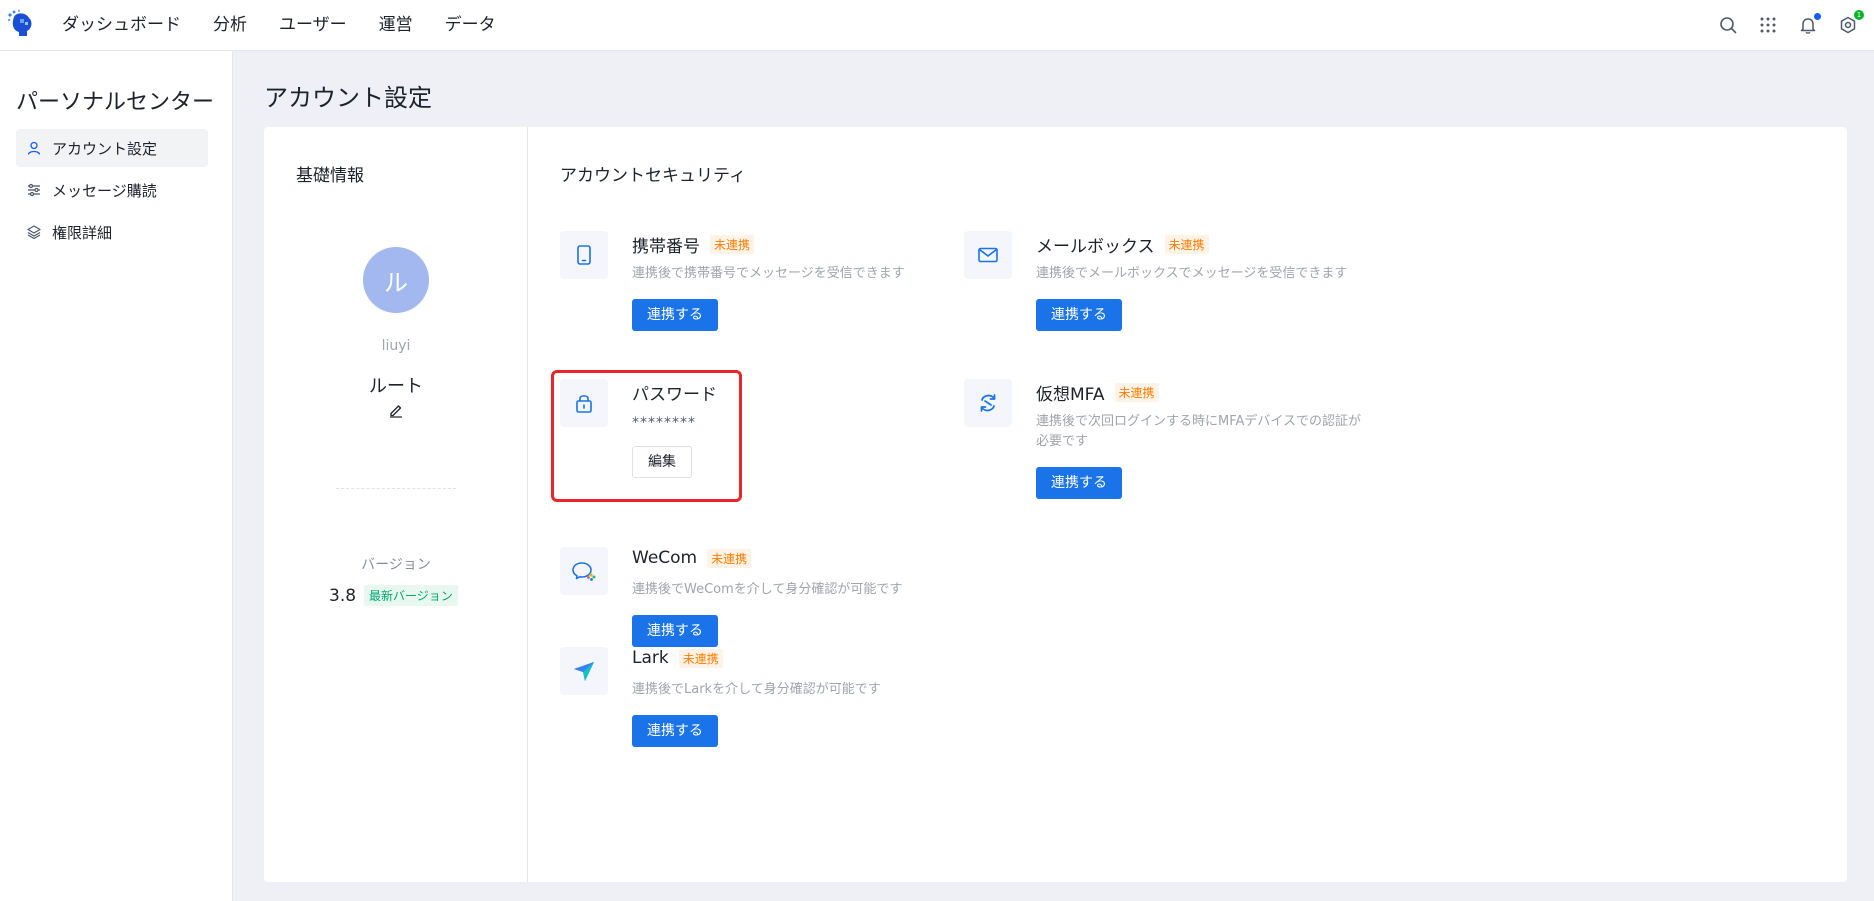 Image resolution: width=1874 pixels, height=901 pixels. Describe the element at coordinates (675, 731) in the screenshot. I see `link-lark-button: 連携する` at that location.